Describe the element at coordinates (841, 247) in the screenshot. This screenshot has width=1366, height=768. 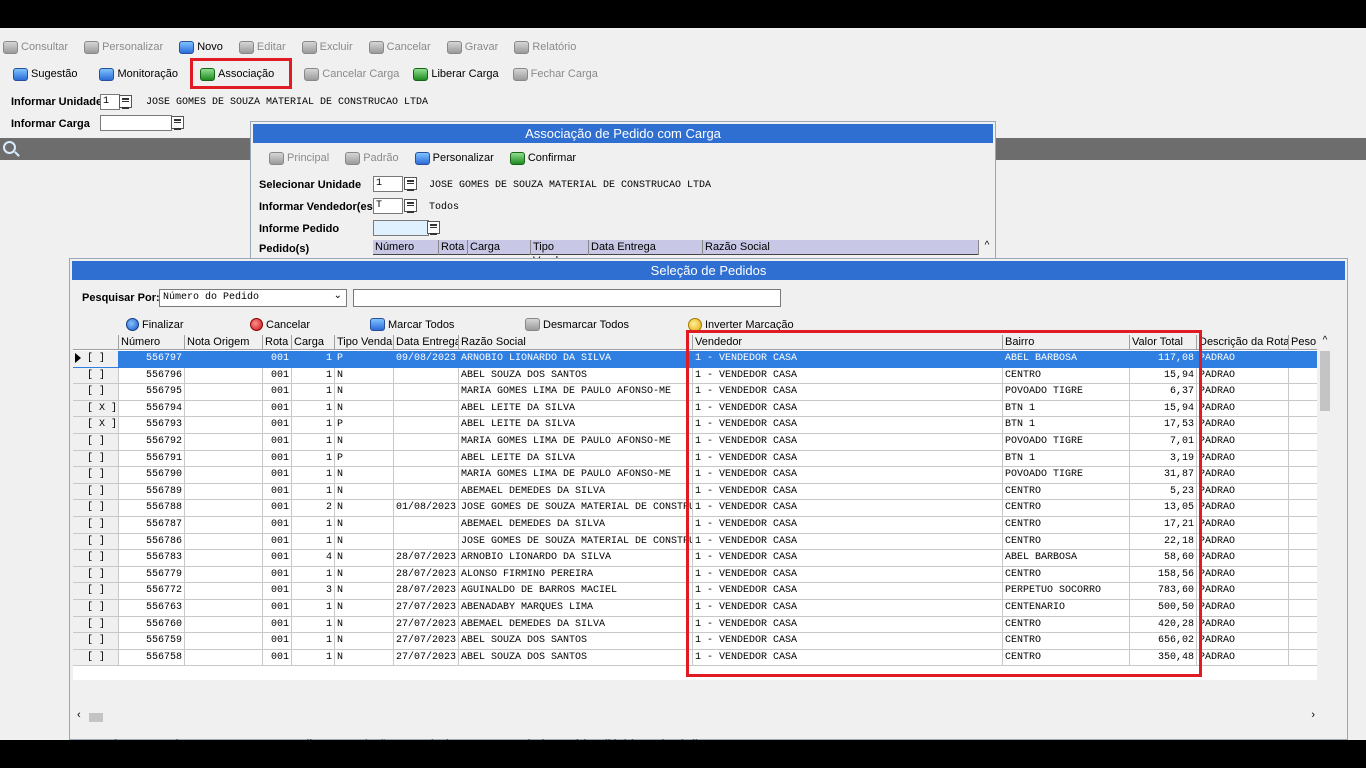
I see `pedidos-column-header: Razão Social` at that location.